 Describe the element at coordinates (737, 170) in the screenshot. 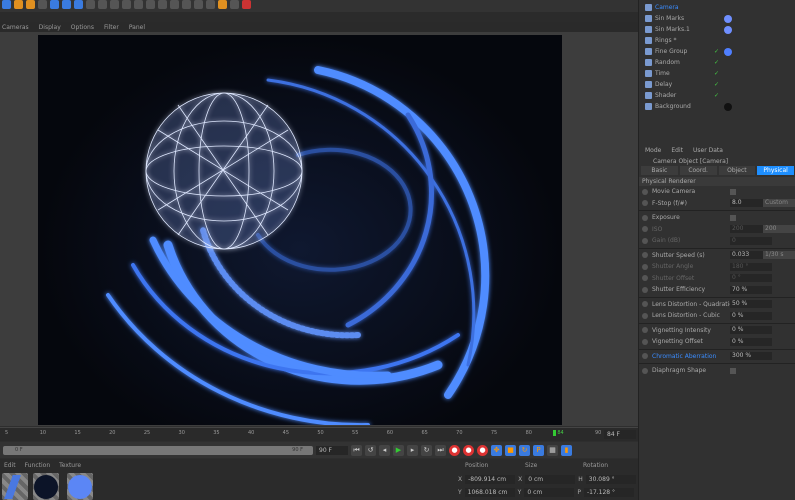

I see `tab-object: Object` at that location.